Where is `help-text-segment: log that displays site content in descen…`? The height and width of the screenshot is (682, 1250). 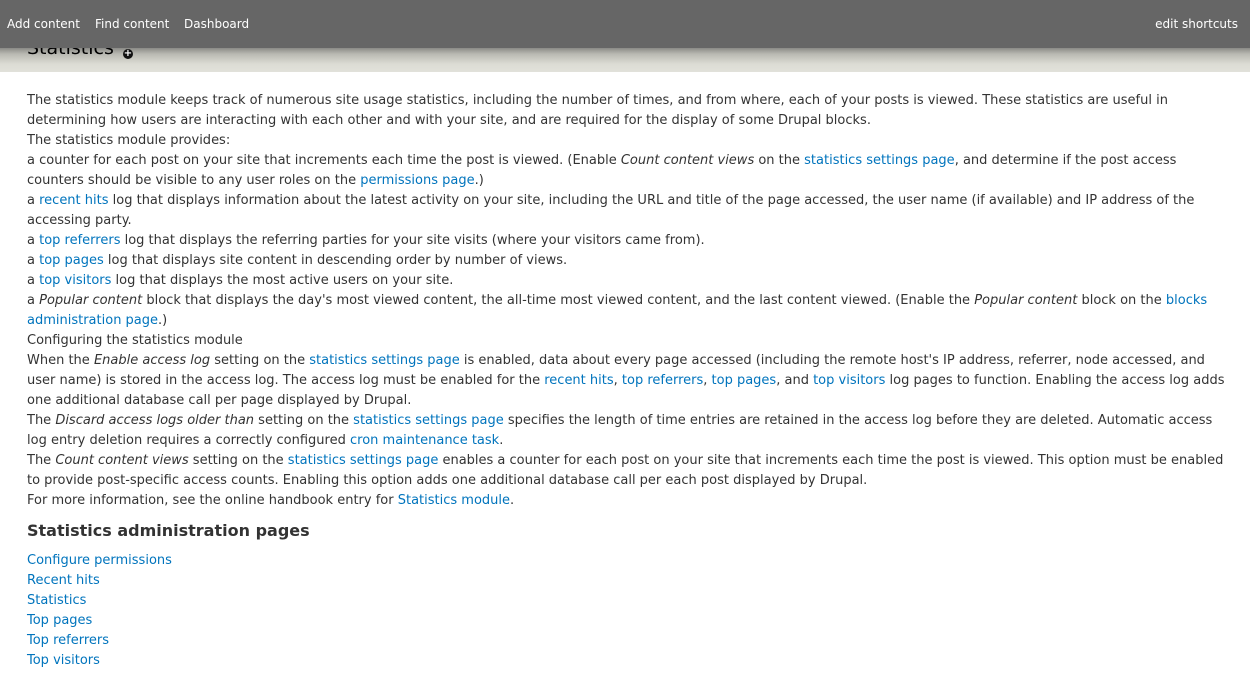
help-text-segment: log that displays site content in descen… is located at coordinates (335, 260).